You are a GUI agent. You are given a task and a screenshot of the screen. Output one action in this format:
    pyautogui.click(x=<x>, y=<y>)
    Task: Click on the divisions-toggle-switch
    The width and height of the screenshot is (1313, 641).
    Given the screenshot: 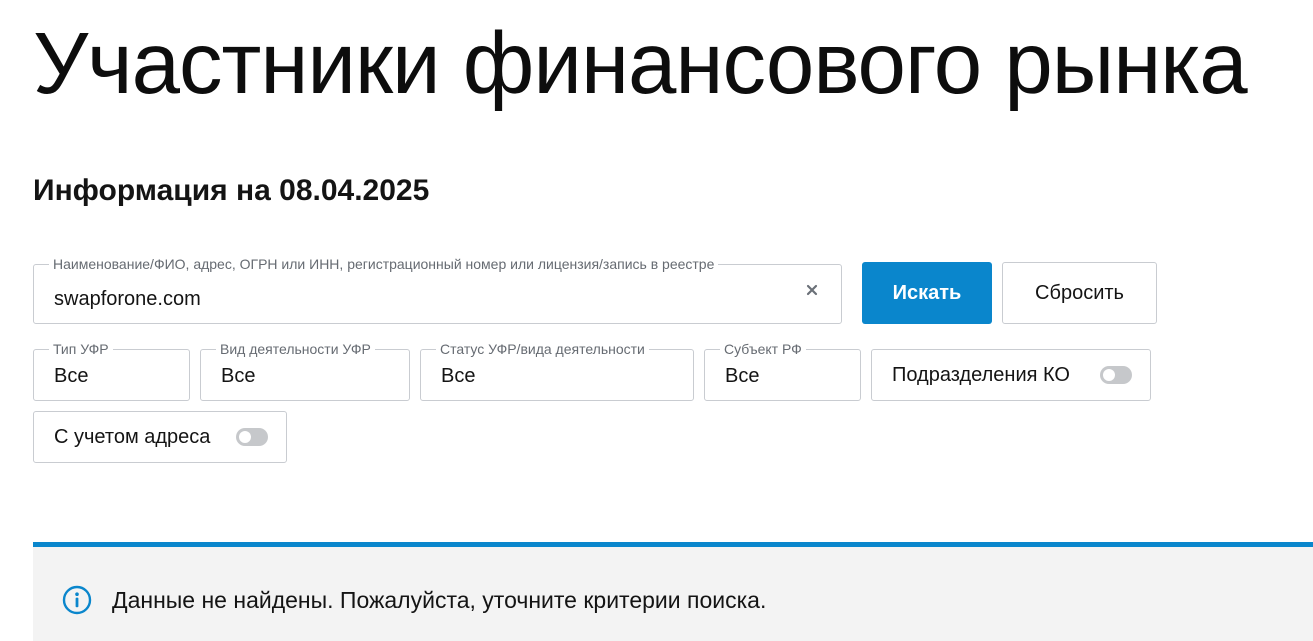 What is the action you would take?
    pyautogui.click(x=1116, y=375)
    